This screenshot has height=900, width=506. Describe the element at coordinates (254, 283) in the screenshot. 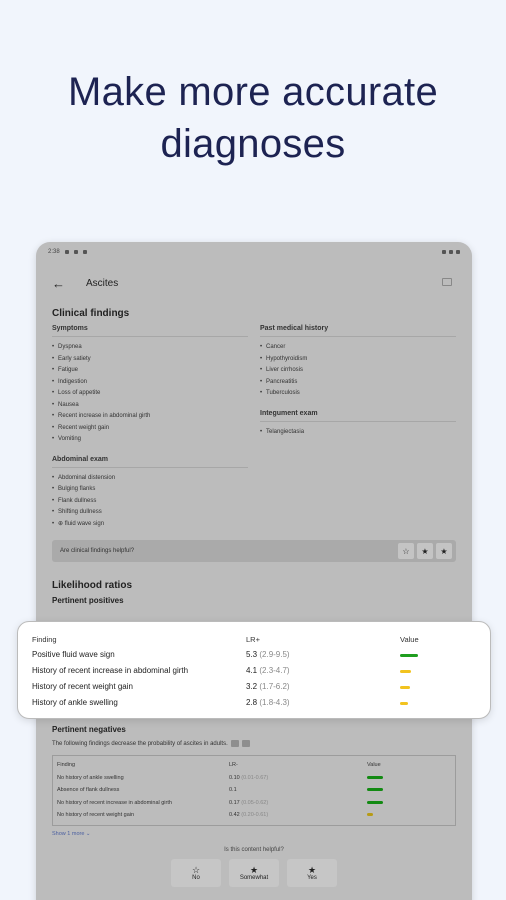

I see `app-bar: ← Ascites` at that location.